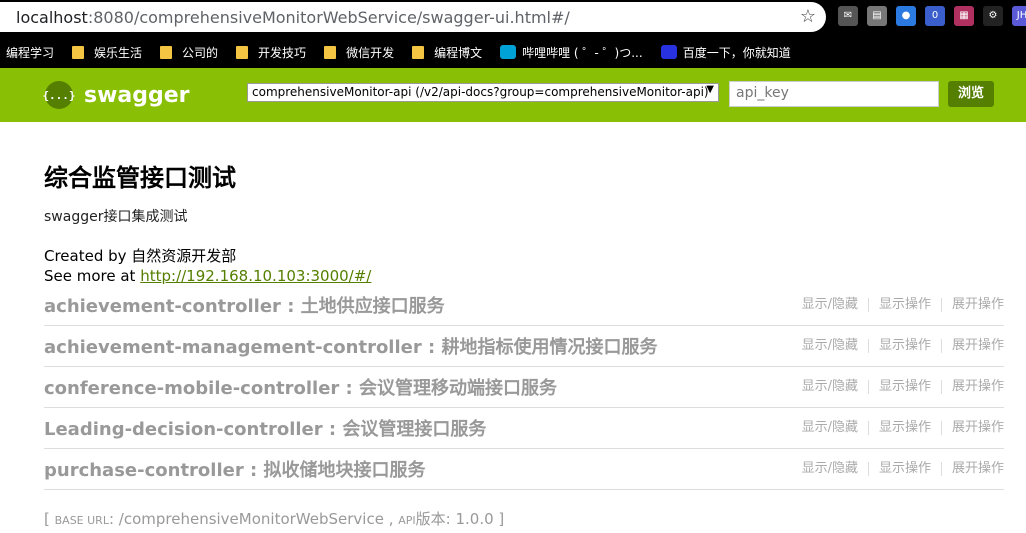  What do you see at coordinates (137, 95) in the screenshot?
I see `swagger-logo-text: swagger` at bounding box center [137, 95].